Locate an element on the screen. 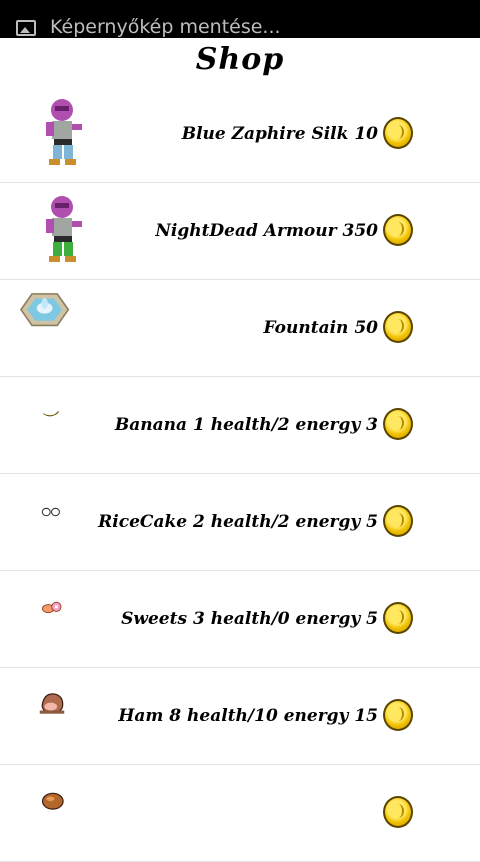  item-label: RiceCake 2 health/2 energy 5 is located at coordinates (238, 522).